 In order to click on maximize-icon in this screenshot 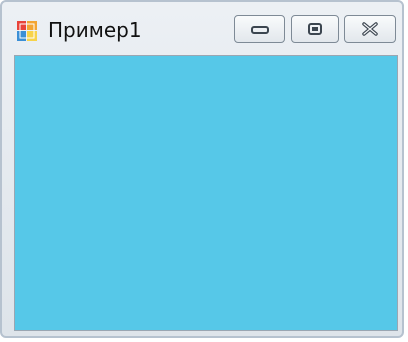, I will do `click(315, 29)`.